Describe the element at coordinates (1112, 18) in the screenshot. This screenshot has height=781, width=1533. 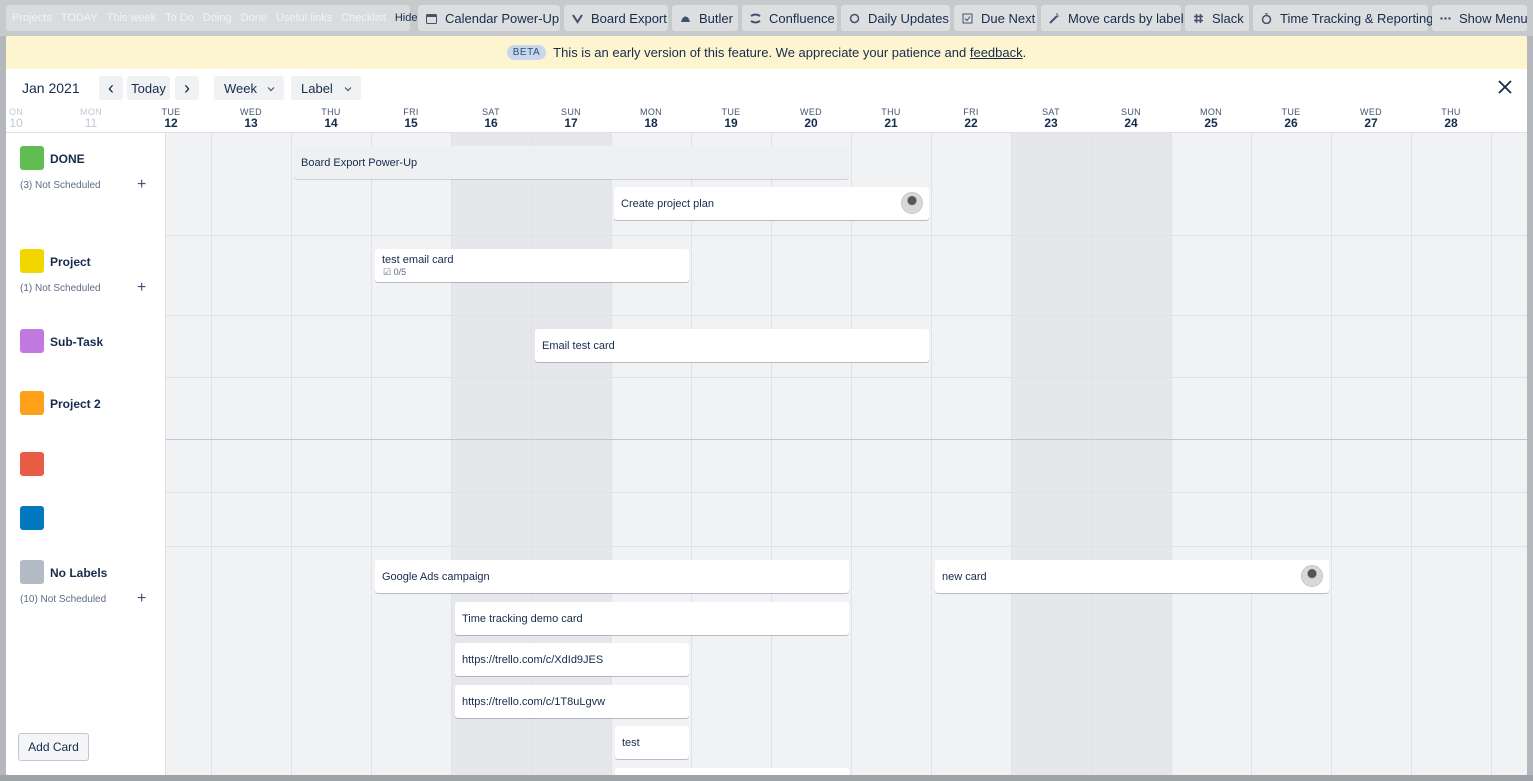
I see `move-cards-by-label-button: Move cards by label` at that location.